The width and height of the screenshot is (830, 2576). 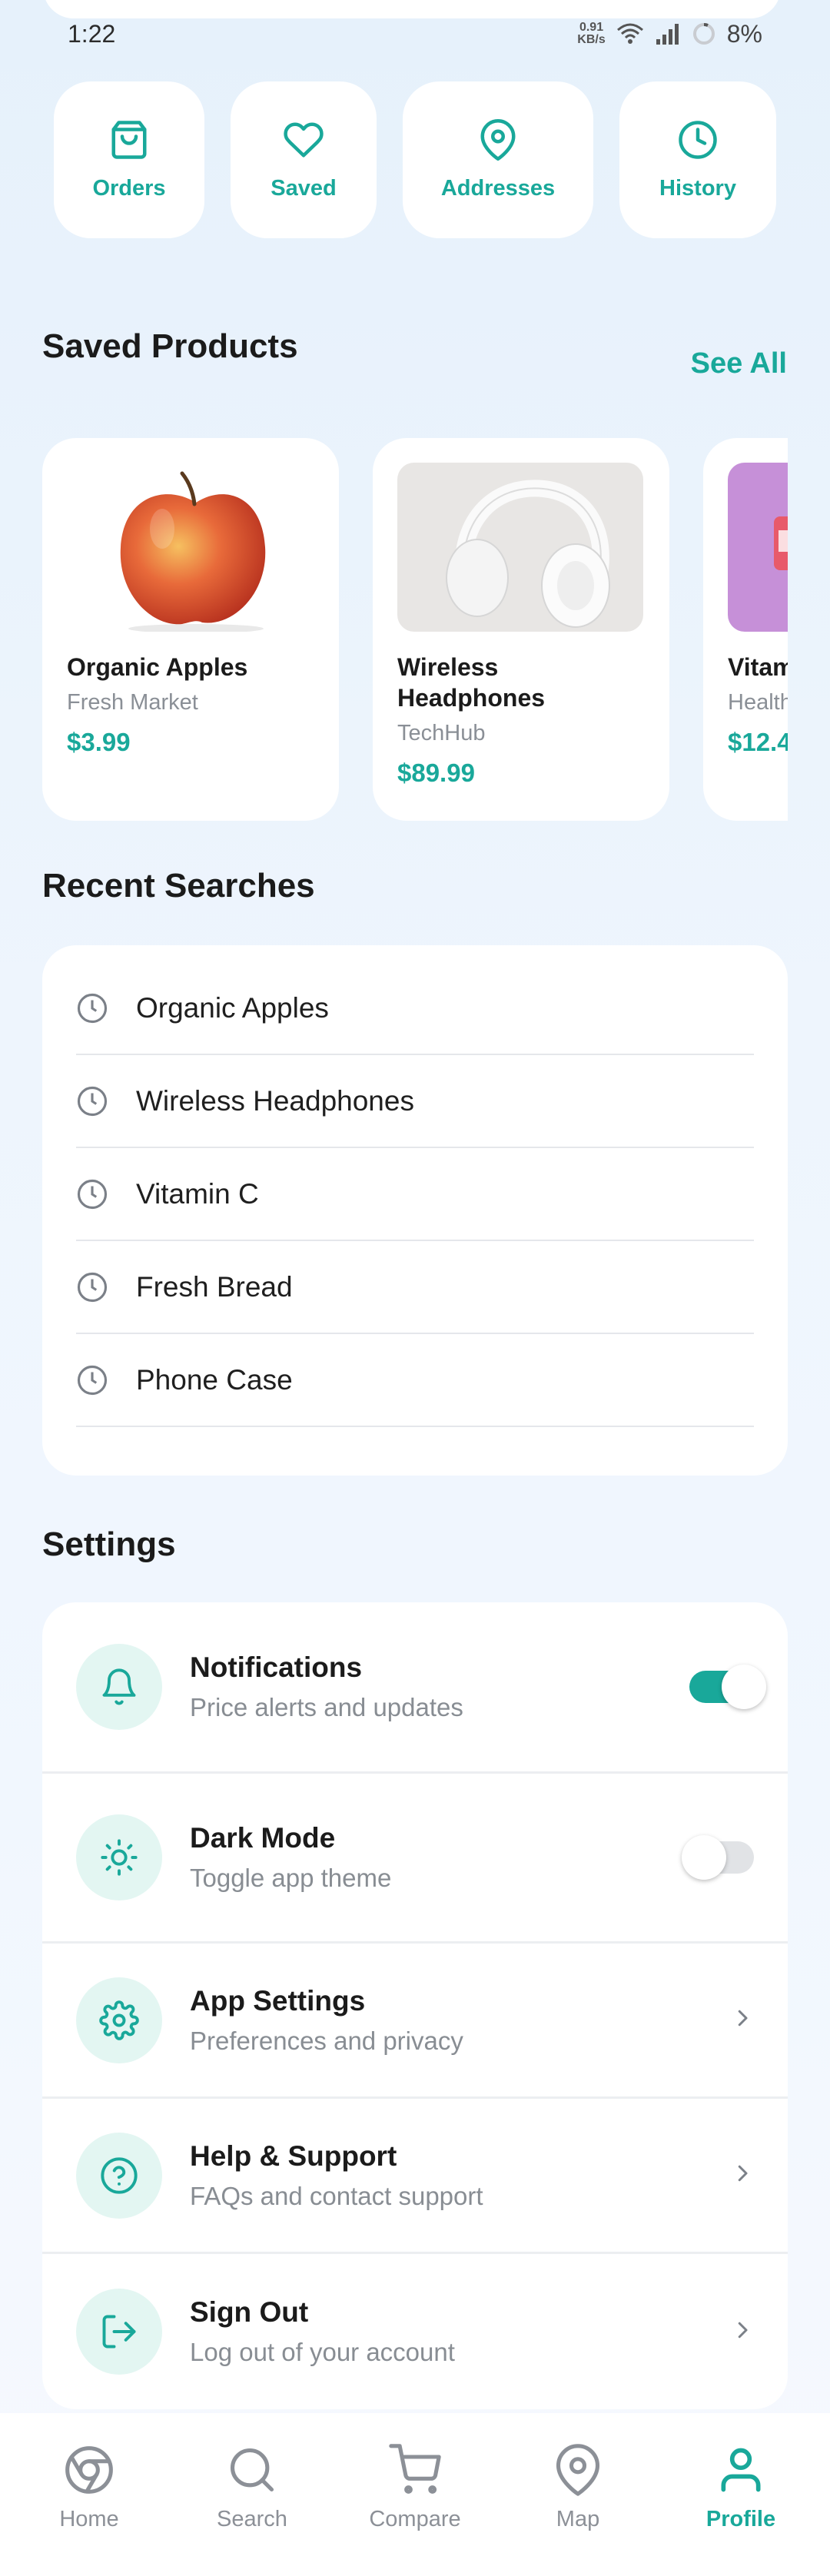 I want to click on recent-search-label: Wireless Headphones, so click(x=275, y=1100).